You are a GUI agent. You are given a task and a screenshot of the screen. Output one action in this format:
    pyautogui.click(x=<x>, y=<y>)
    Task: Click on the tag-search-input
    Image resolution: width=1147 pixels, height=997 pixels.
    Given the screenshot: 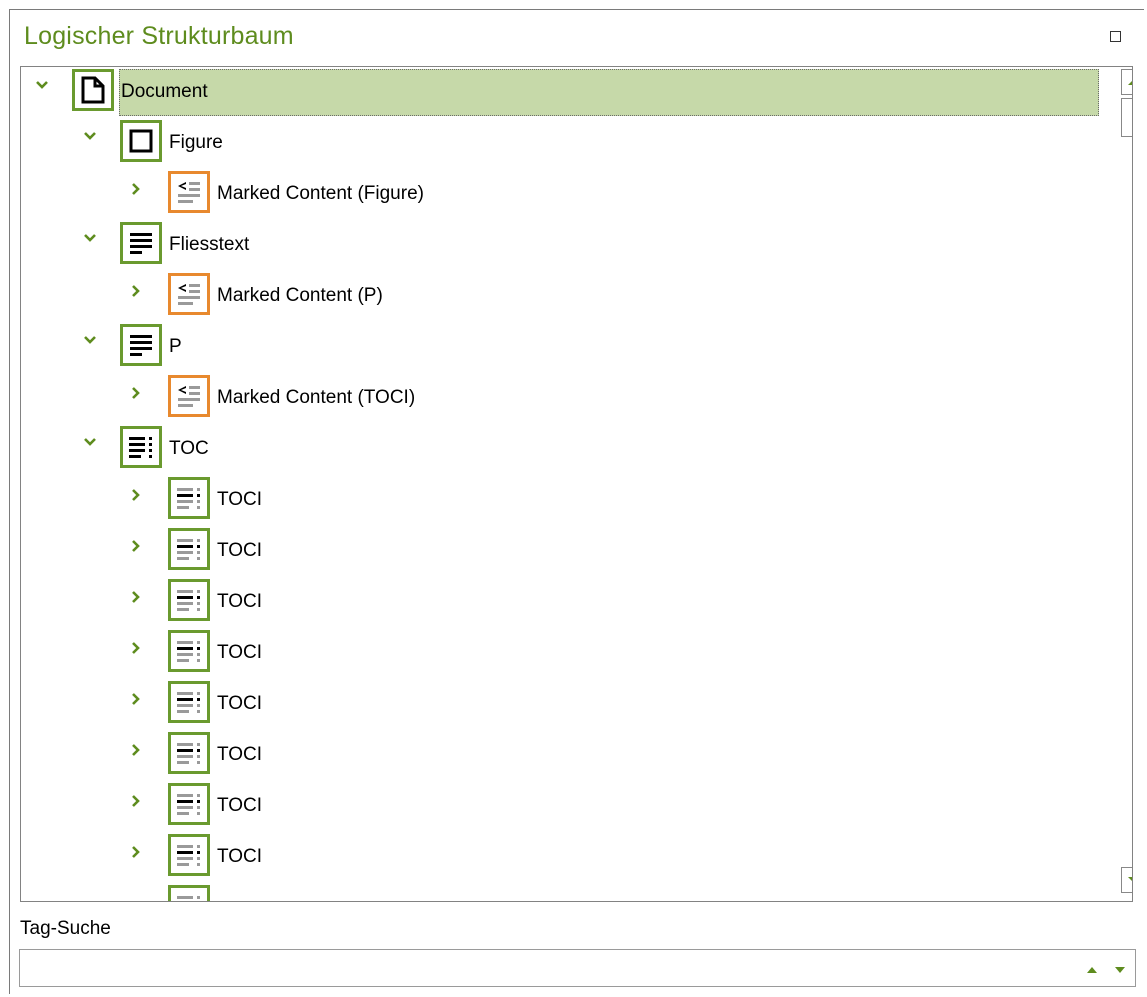 What is the action you would take?
    pyautogui.click(x=548, y=969)
    